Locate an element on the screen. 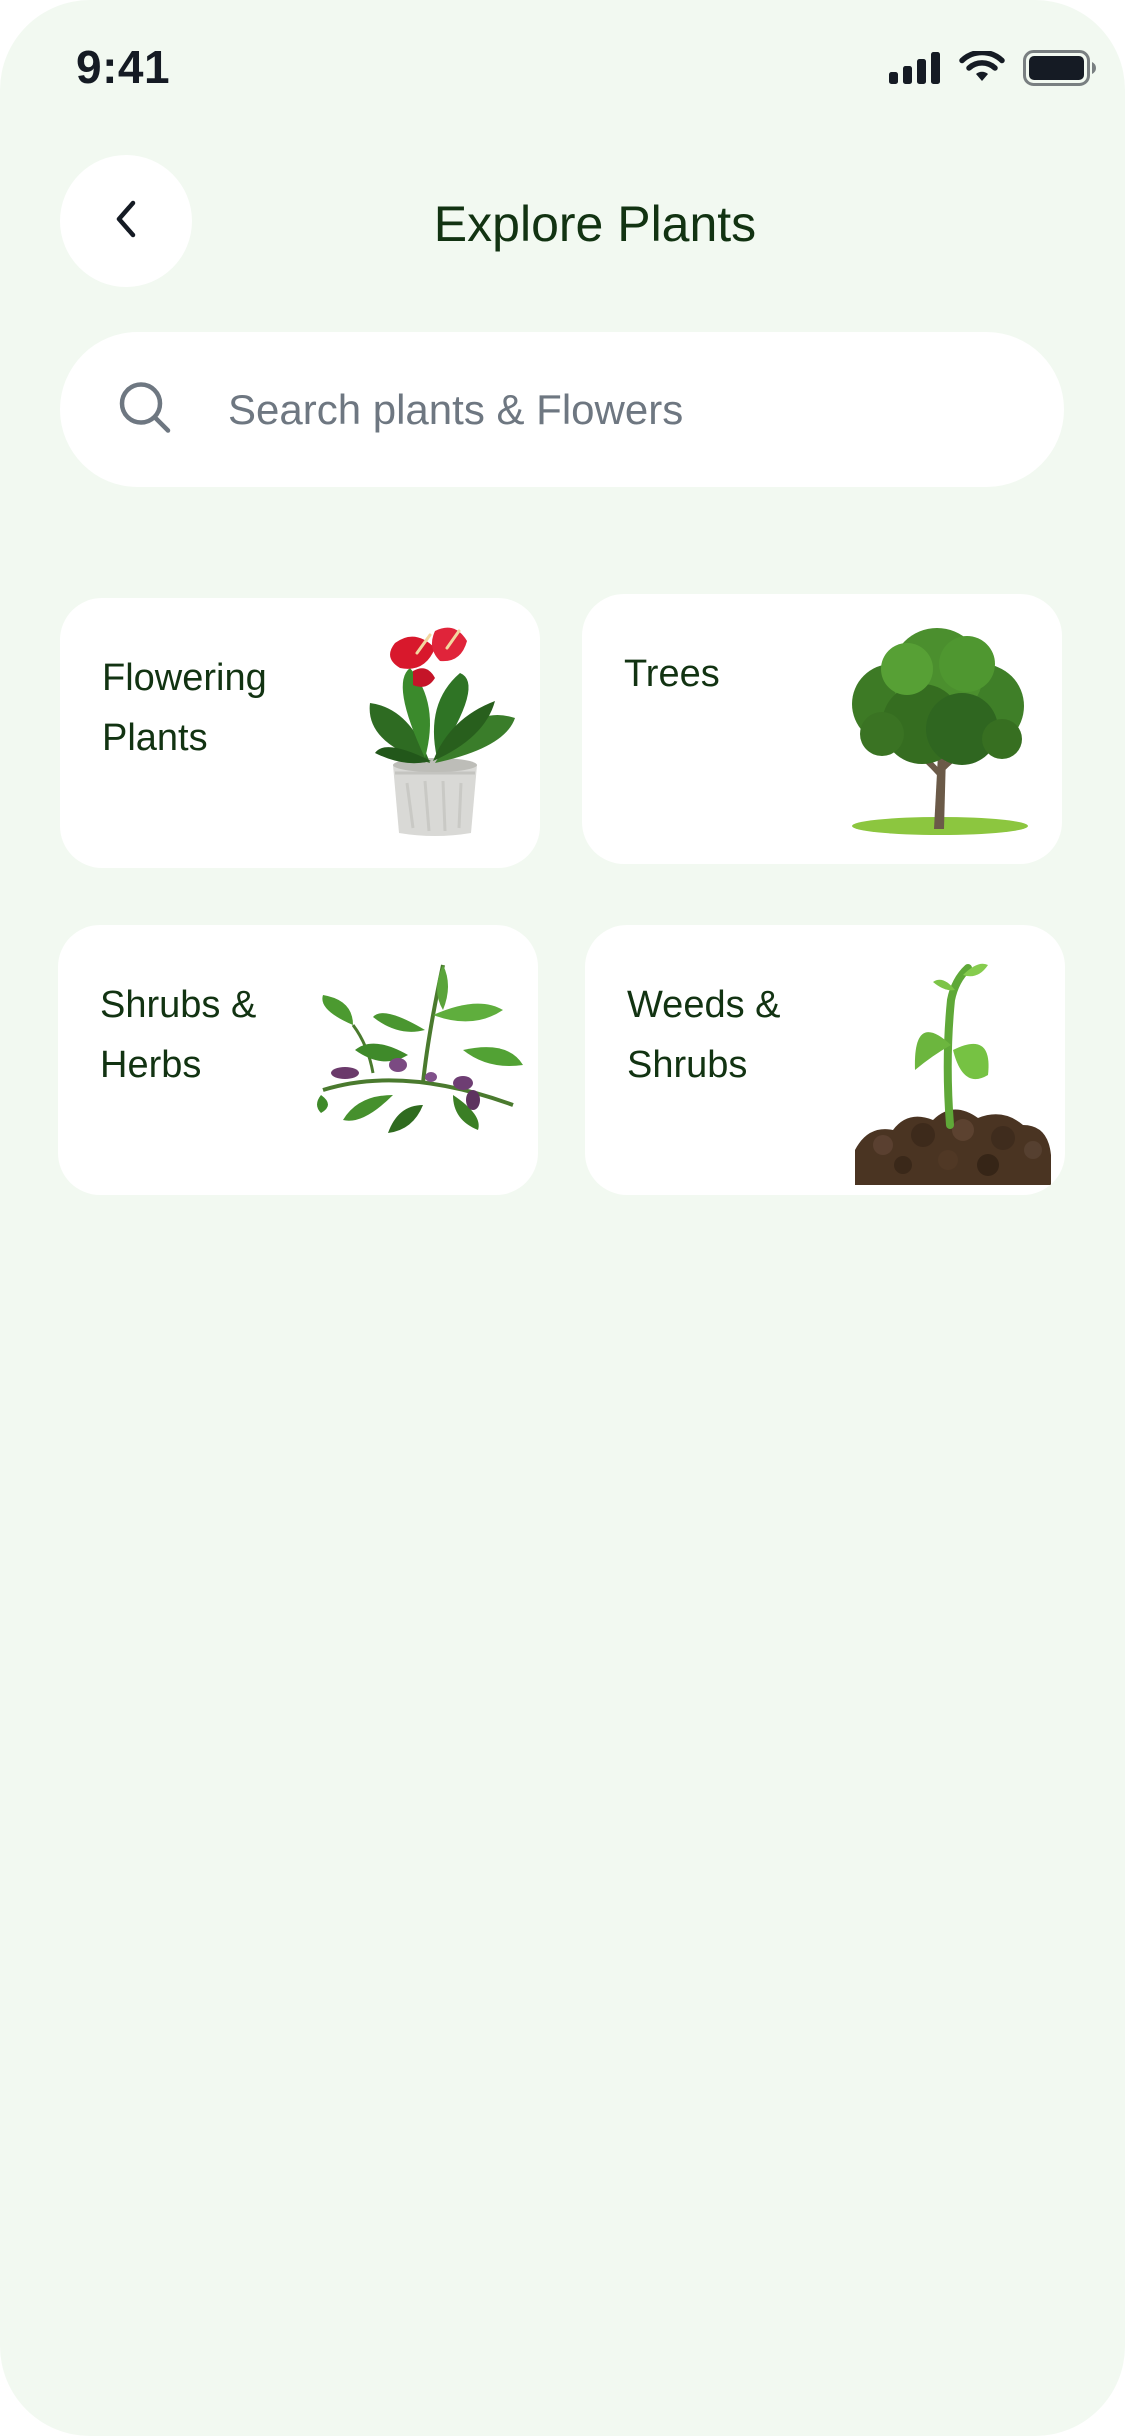  category-label: Weeds & Shrubs is located at coordinates (704, 1035).